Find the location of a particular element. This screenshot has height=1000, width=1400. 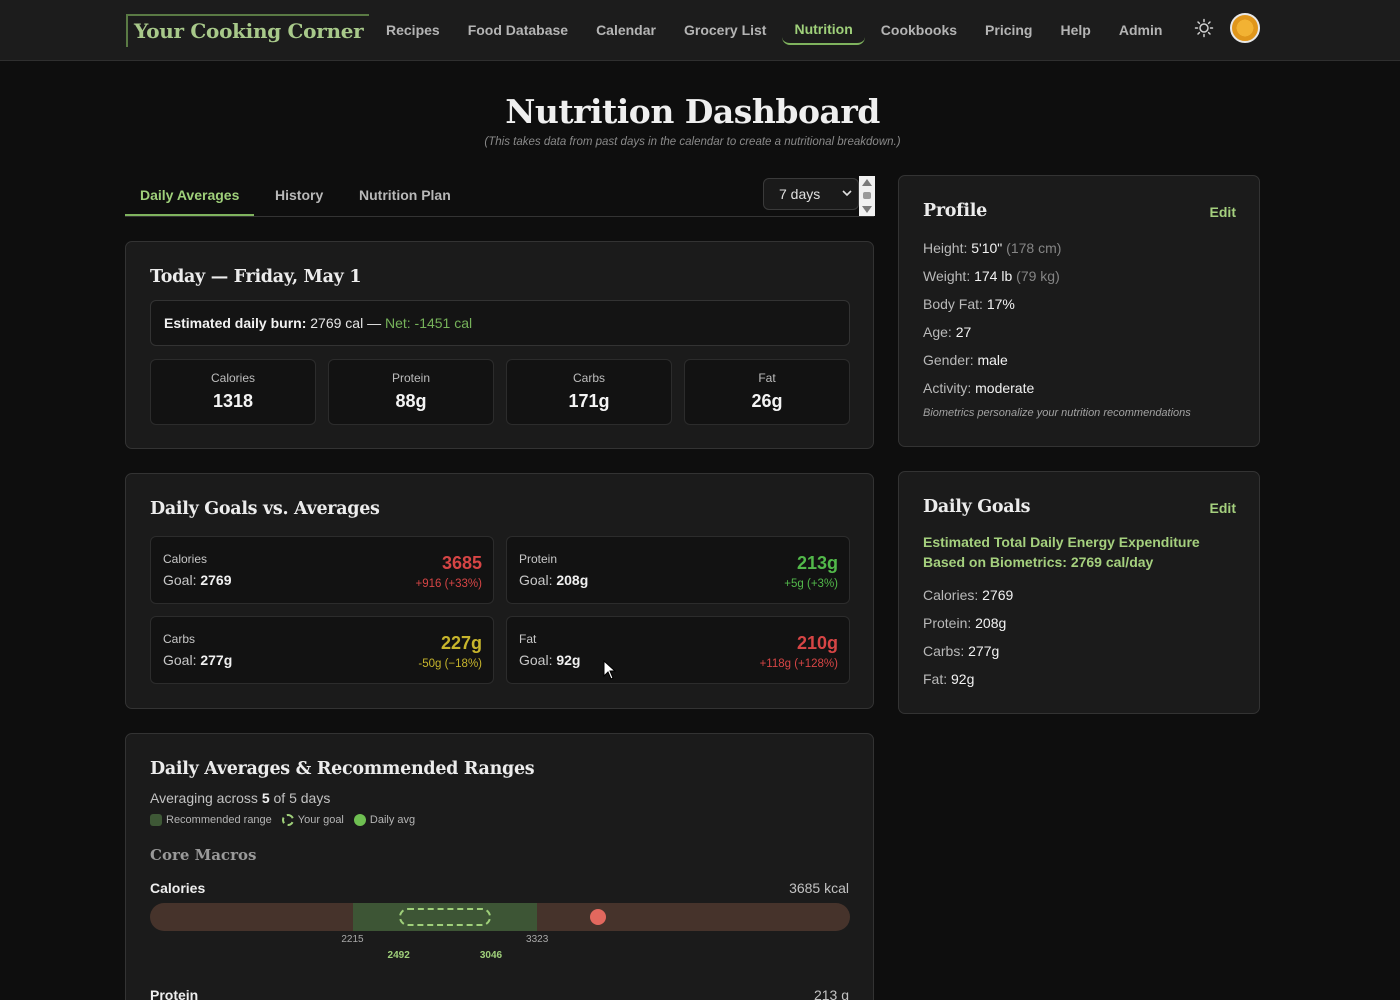

daily-goal-carbs: Carbs: 277g is located at coordinates (961, 651).